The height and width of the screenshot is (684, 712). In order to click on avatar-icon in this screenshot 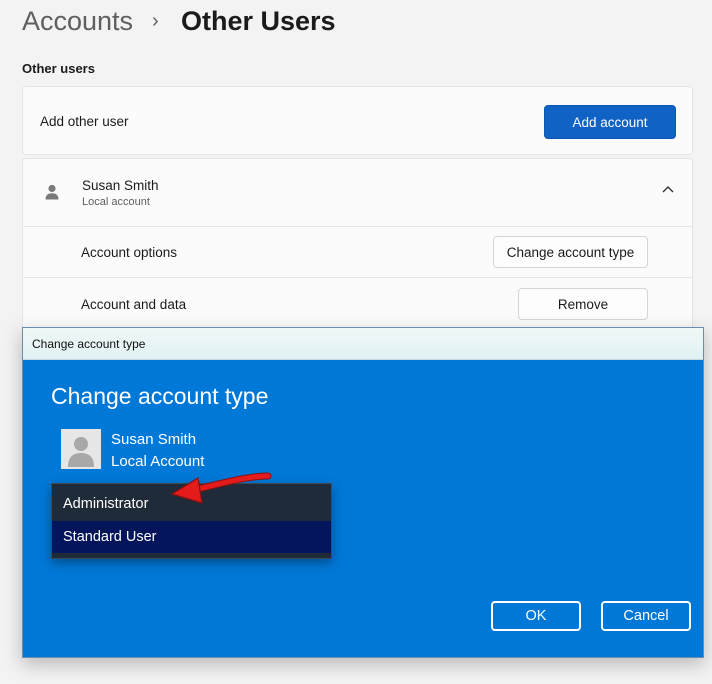, I will do `click(81, 449)`.